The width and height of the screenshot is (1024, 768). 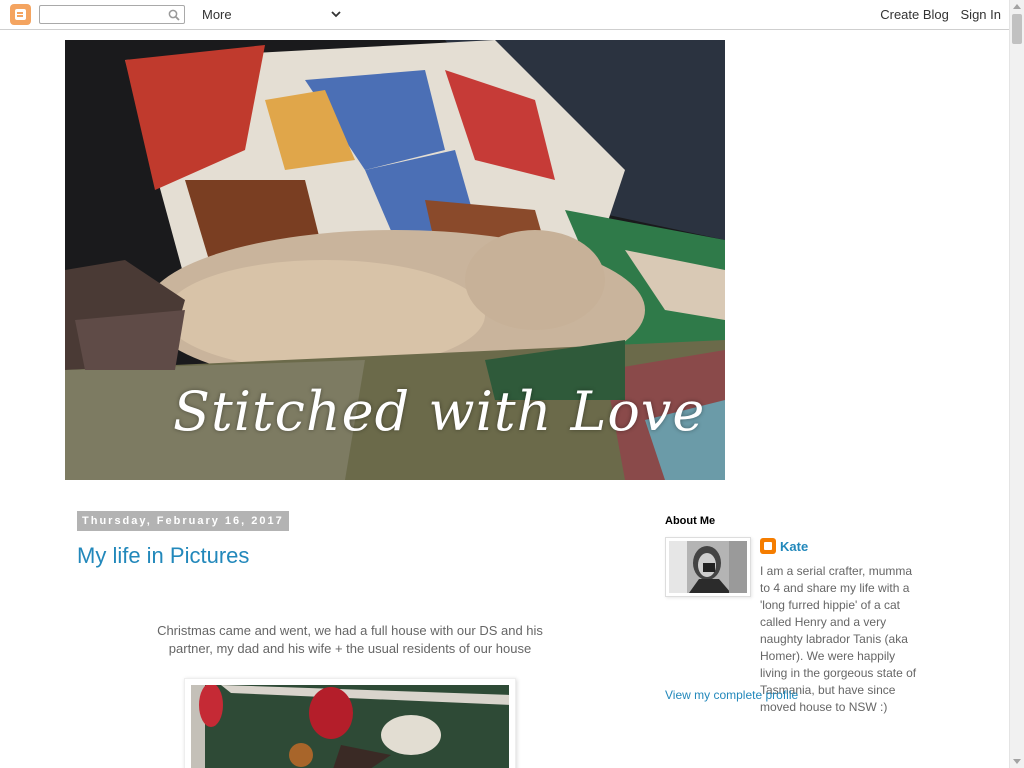 I want to click on sign-in-link: Sign In, so click(x=981, y=14).